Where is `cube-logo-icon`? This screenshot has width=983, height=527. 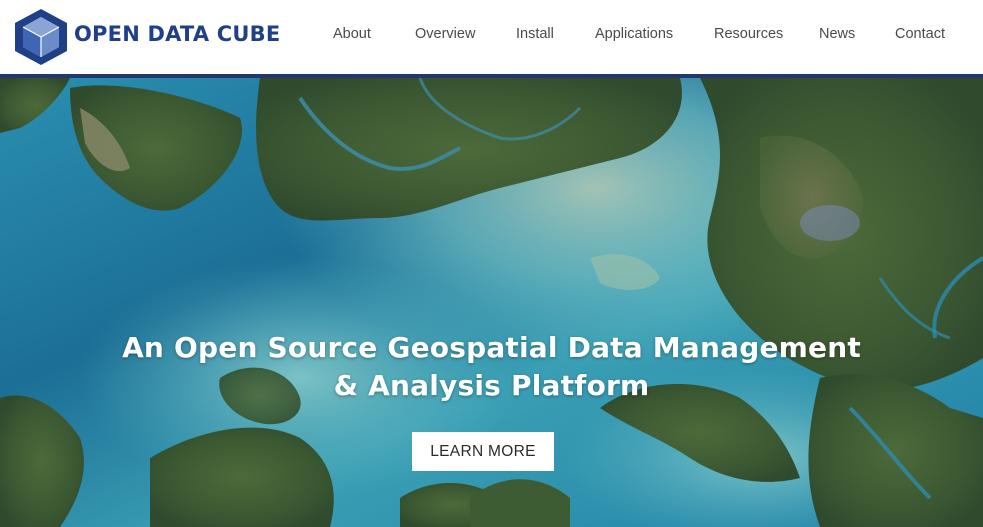 cube-logo-icon is located at coordinates (41, 37).